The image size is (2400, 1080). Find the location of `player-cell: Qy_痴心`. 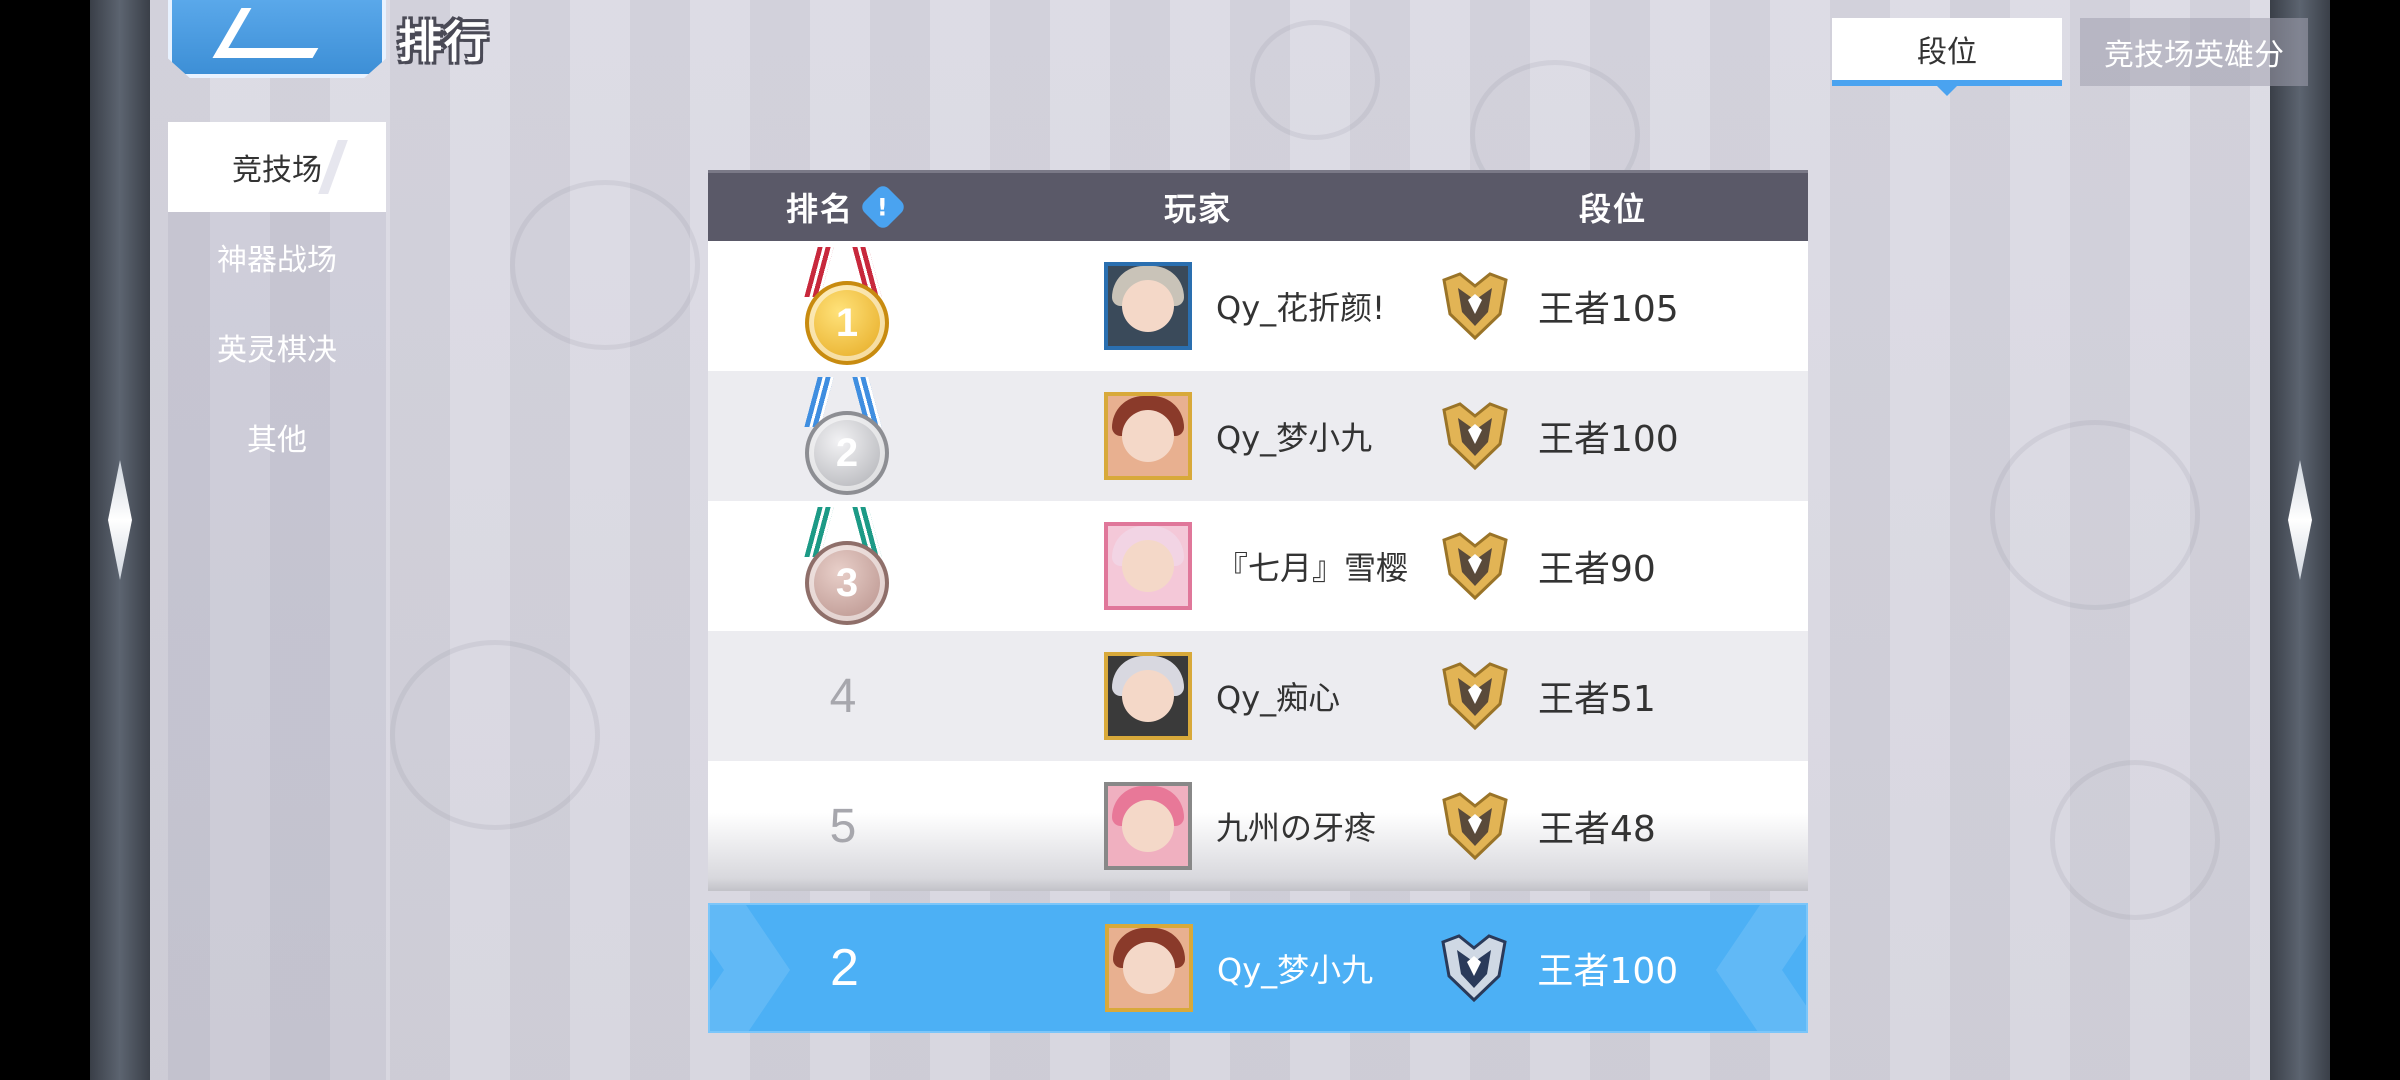

player-cell: Qy_痴心 is located at coordinates (1198, 696).